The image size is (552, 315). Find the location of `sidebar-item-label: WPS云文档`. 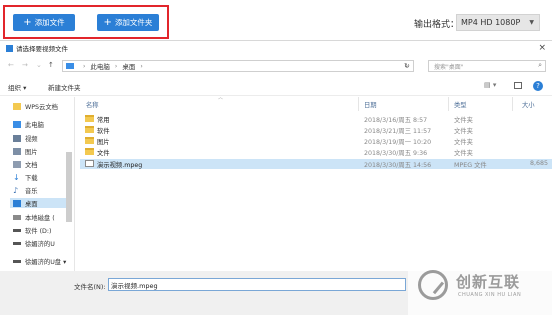

sidebar-item-label: WPS云文档 is located at coordinates (41, 107).